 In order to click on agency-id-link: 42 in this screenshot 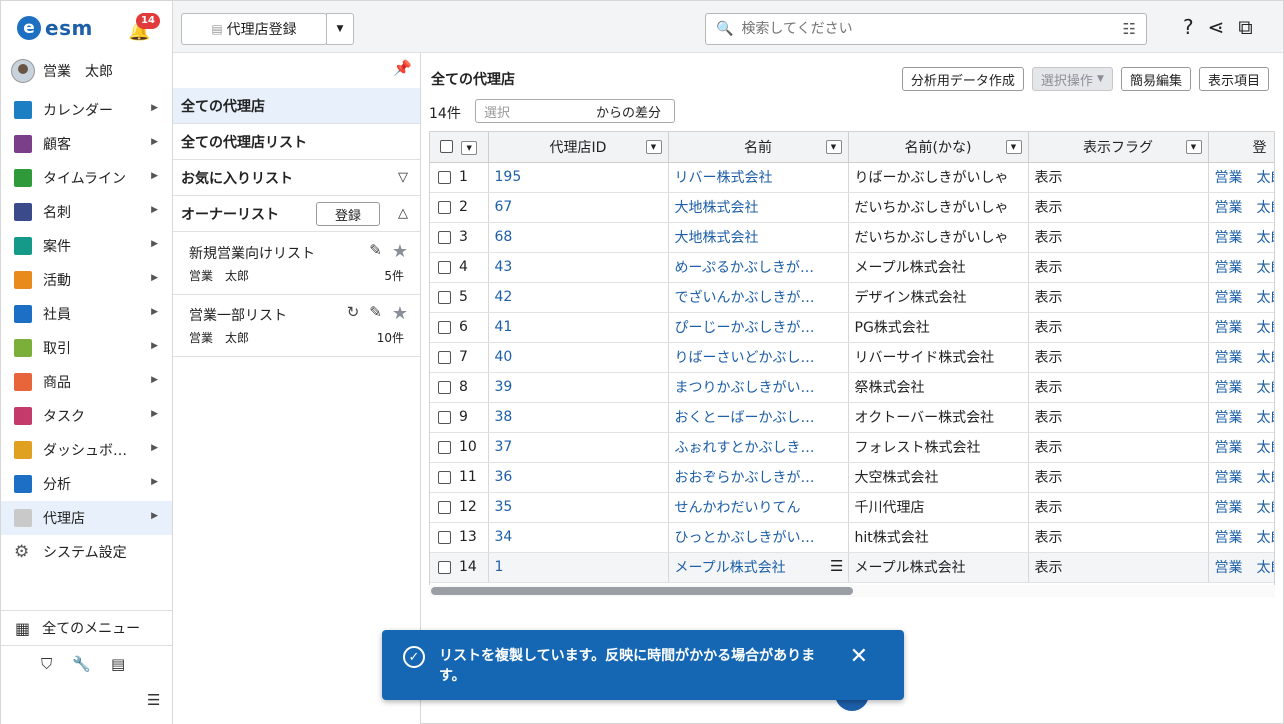, I will do `click(504, 297)`.